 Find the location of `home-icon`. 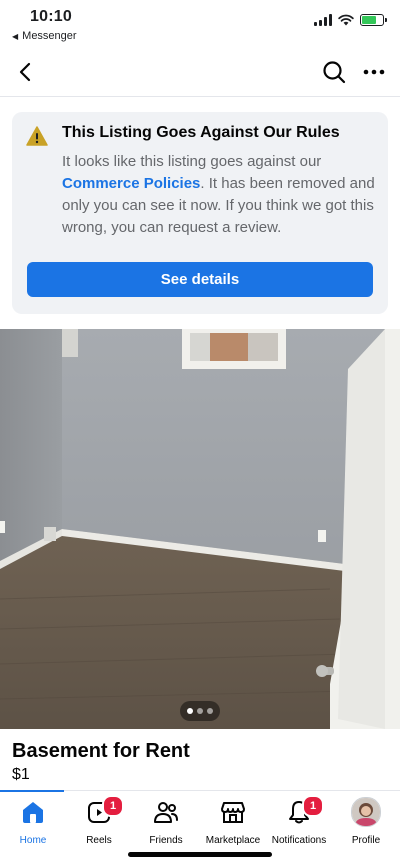

home-icon is located at coordinates (33, 812).